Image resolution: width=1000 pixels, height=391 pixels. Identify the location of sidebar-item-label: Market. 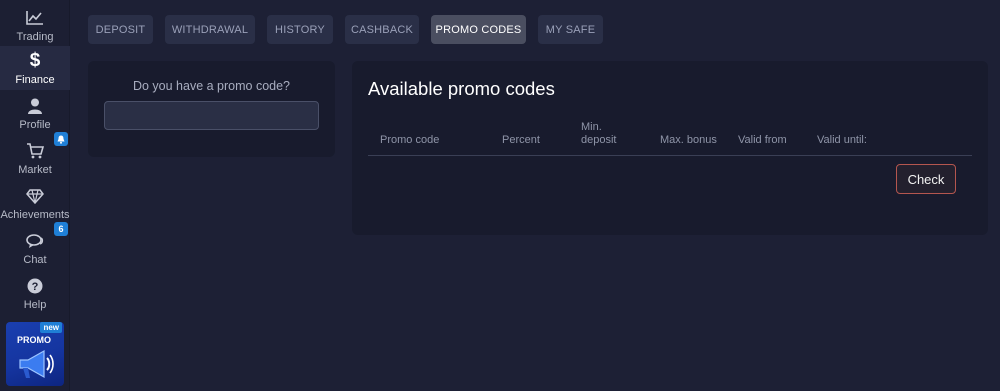
(35, 170).